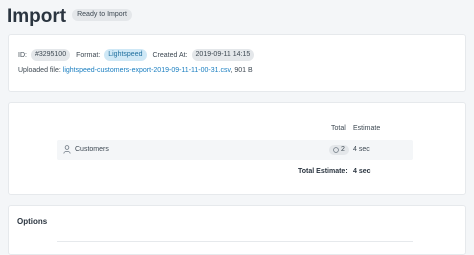 This screenshot has height=255, width=474. Describe the element at coordinates (67, 149) in the screenshot. I see `user-icon` at that location.